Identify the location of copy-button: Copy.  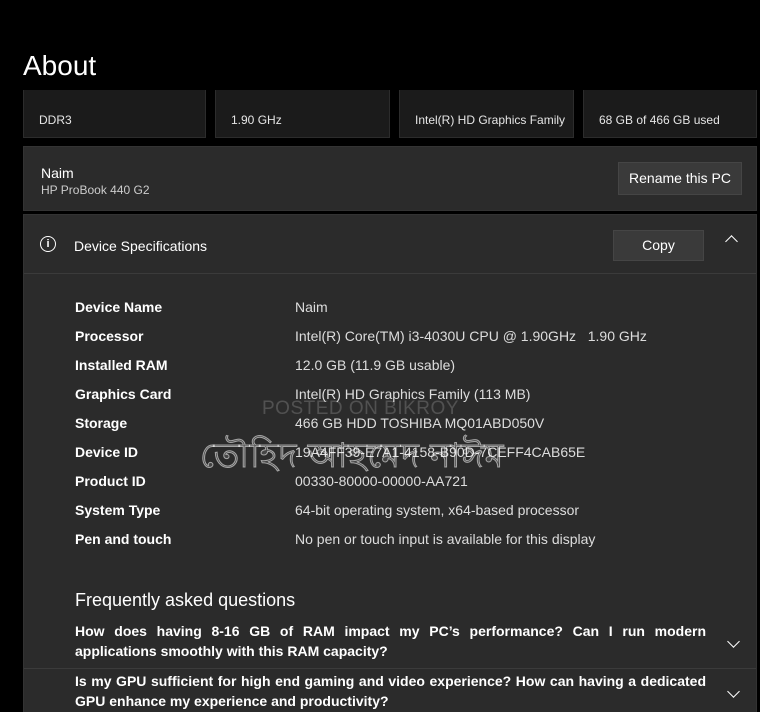
(658, 245).